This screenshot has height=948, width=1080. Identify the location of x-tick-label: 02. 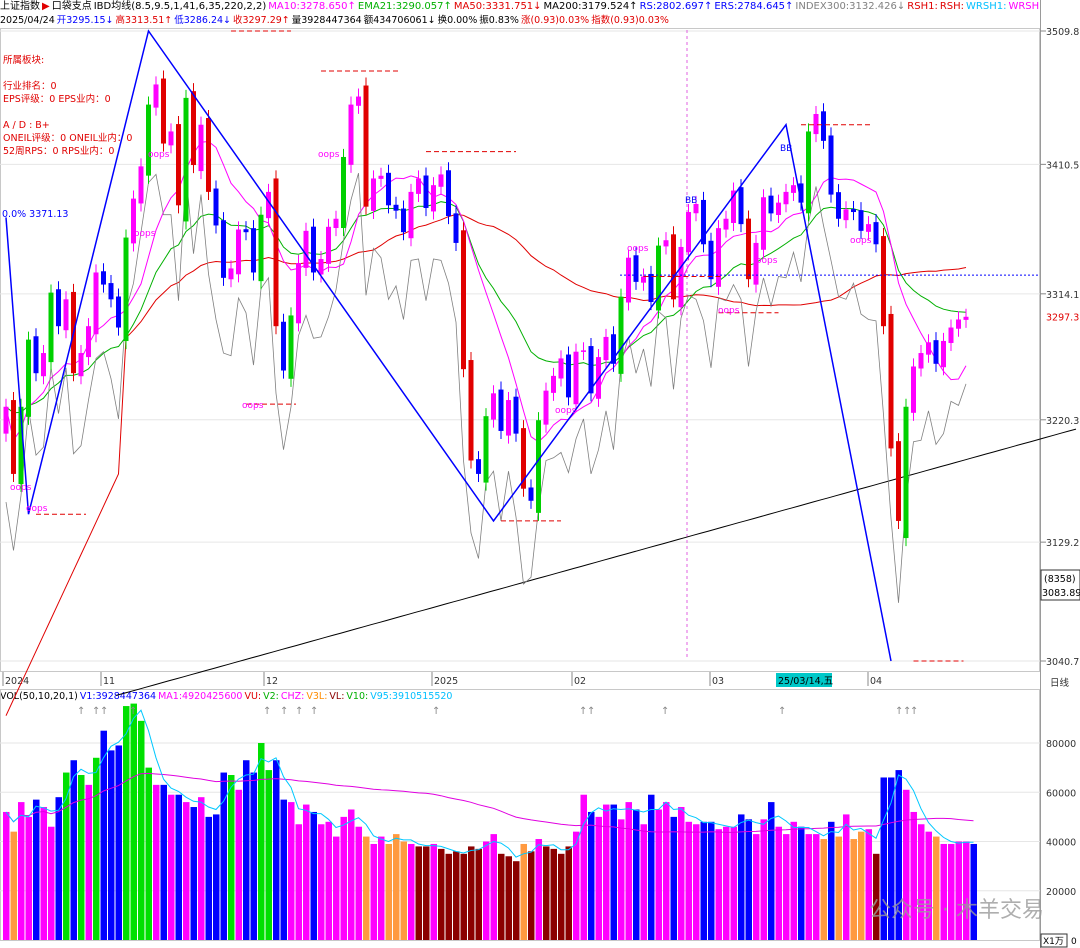
(580, 681).